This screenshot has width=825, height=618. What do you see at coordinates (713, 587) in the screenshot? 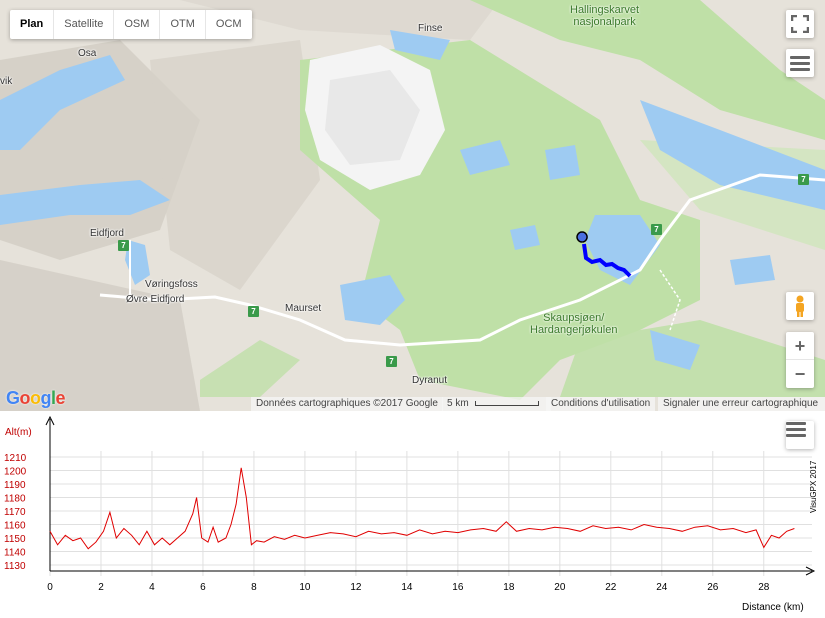
I see `x-tick-label: 26` at bounding box center [713, 587].